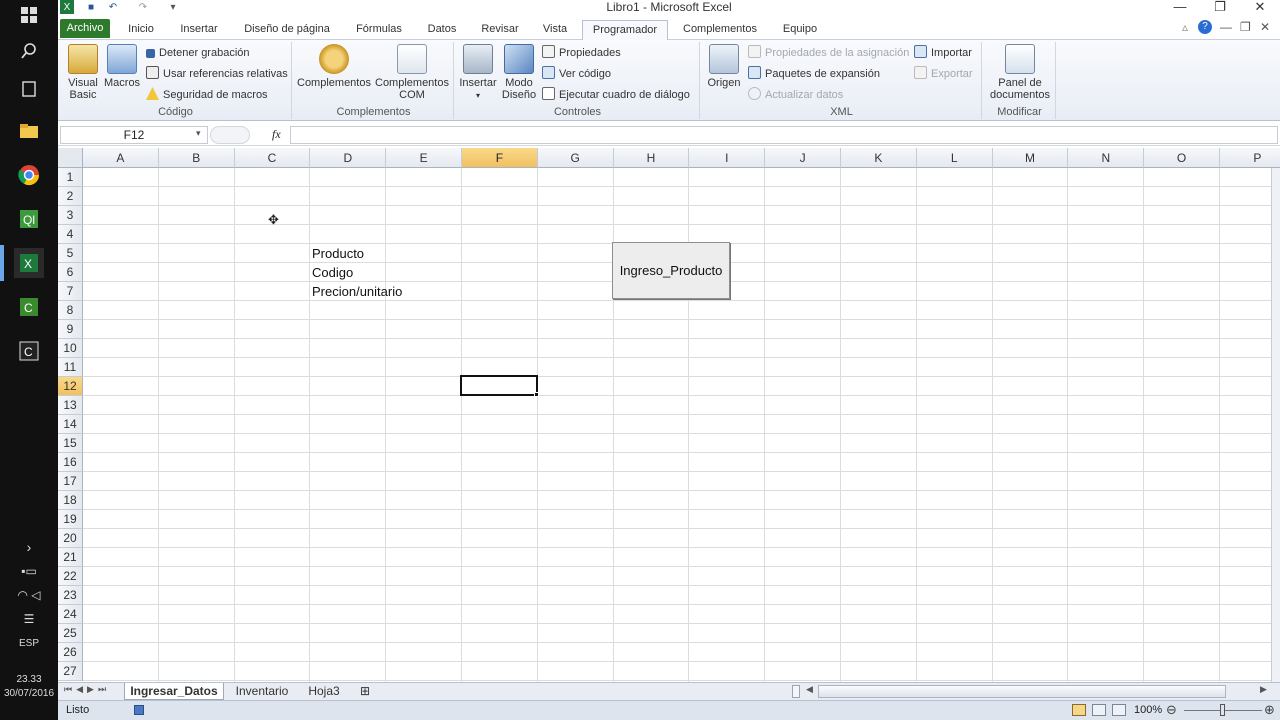 The height and width of the screenshot is (720, 1280). What do you see at coordinates (70, 348) in the screenshot?
I see `row-header-10: 10` at bounding box center [70, 348].